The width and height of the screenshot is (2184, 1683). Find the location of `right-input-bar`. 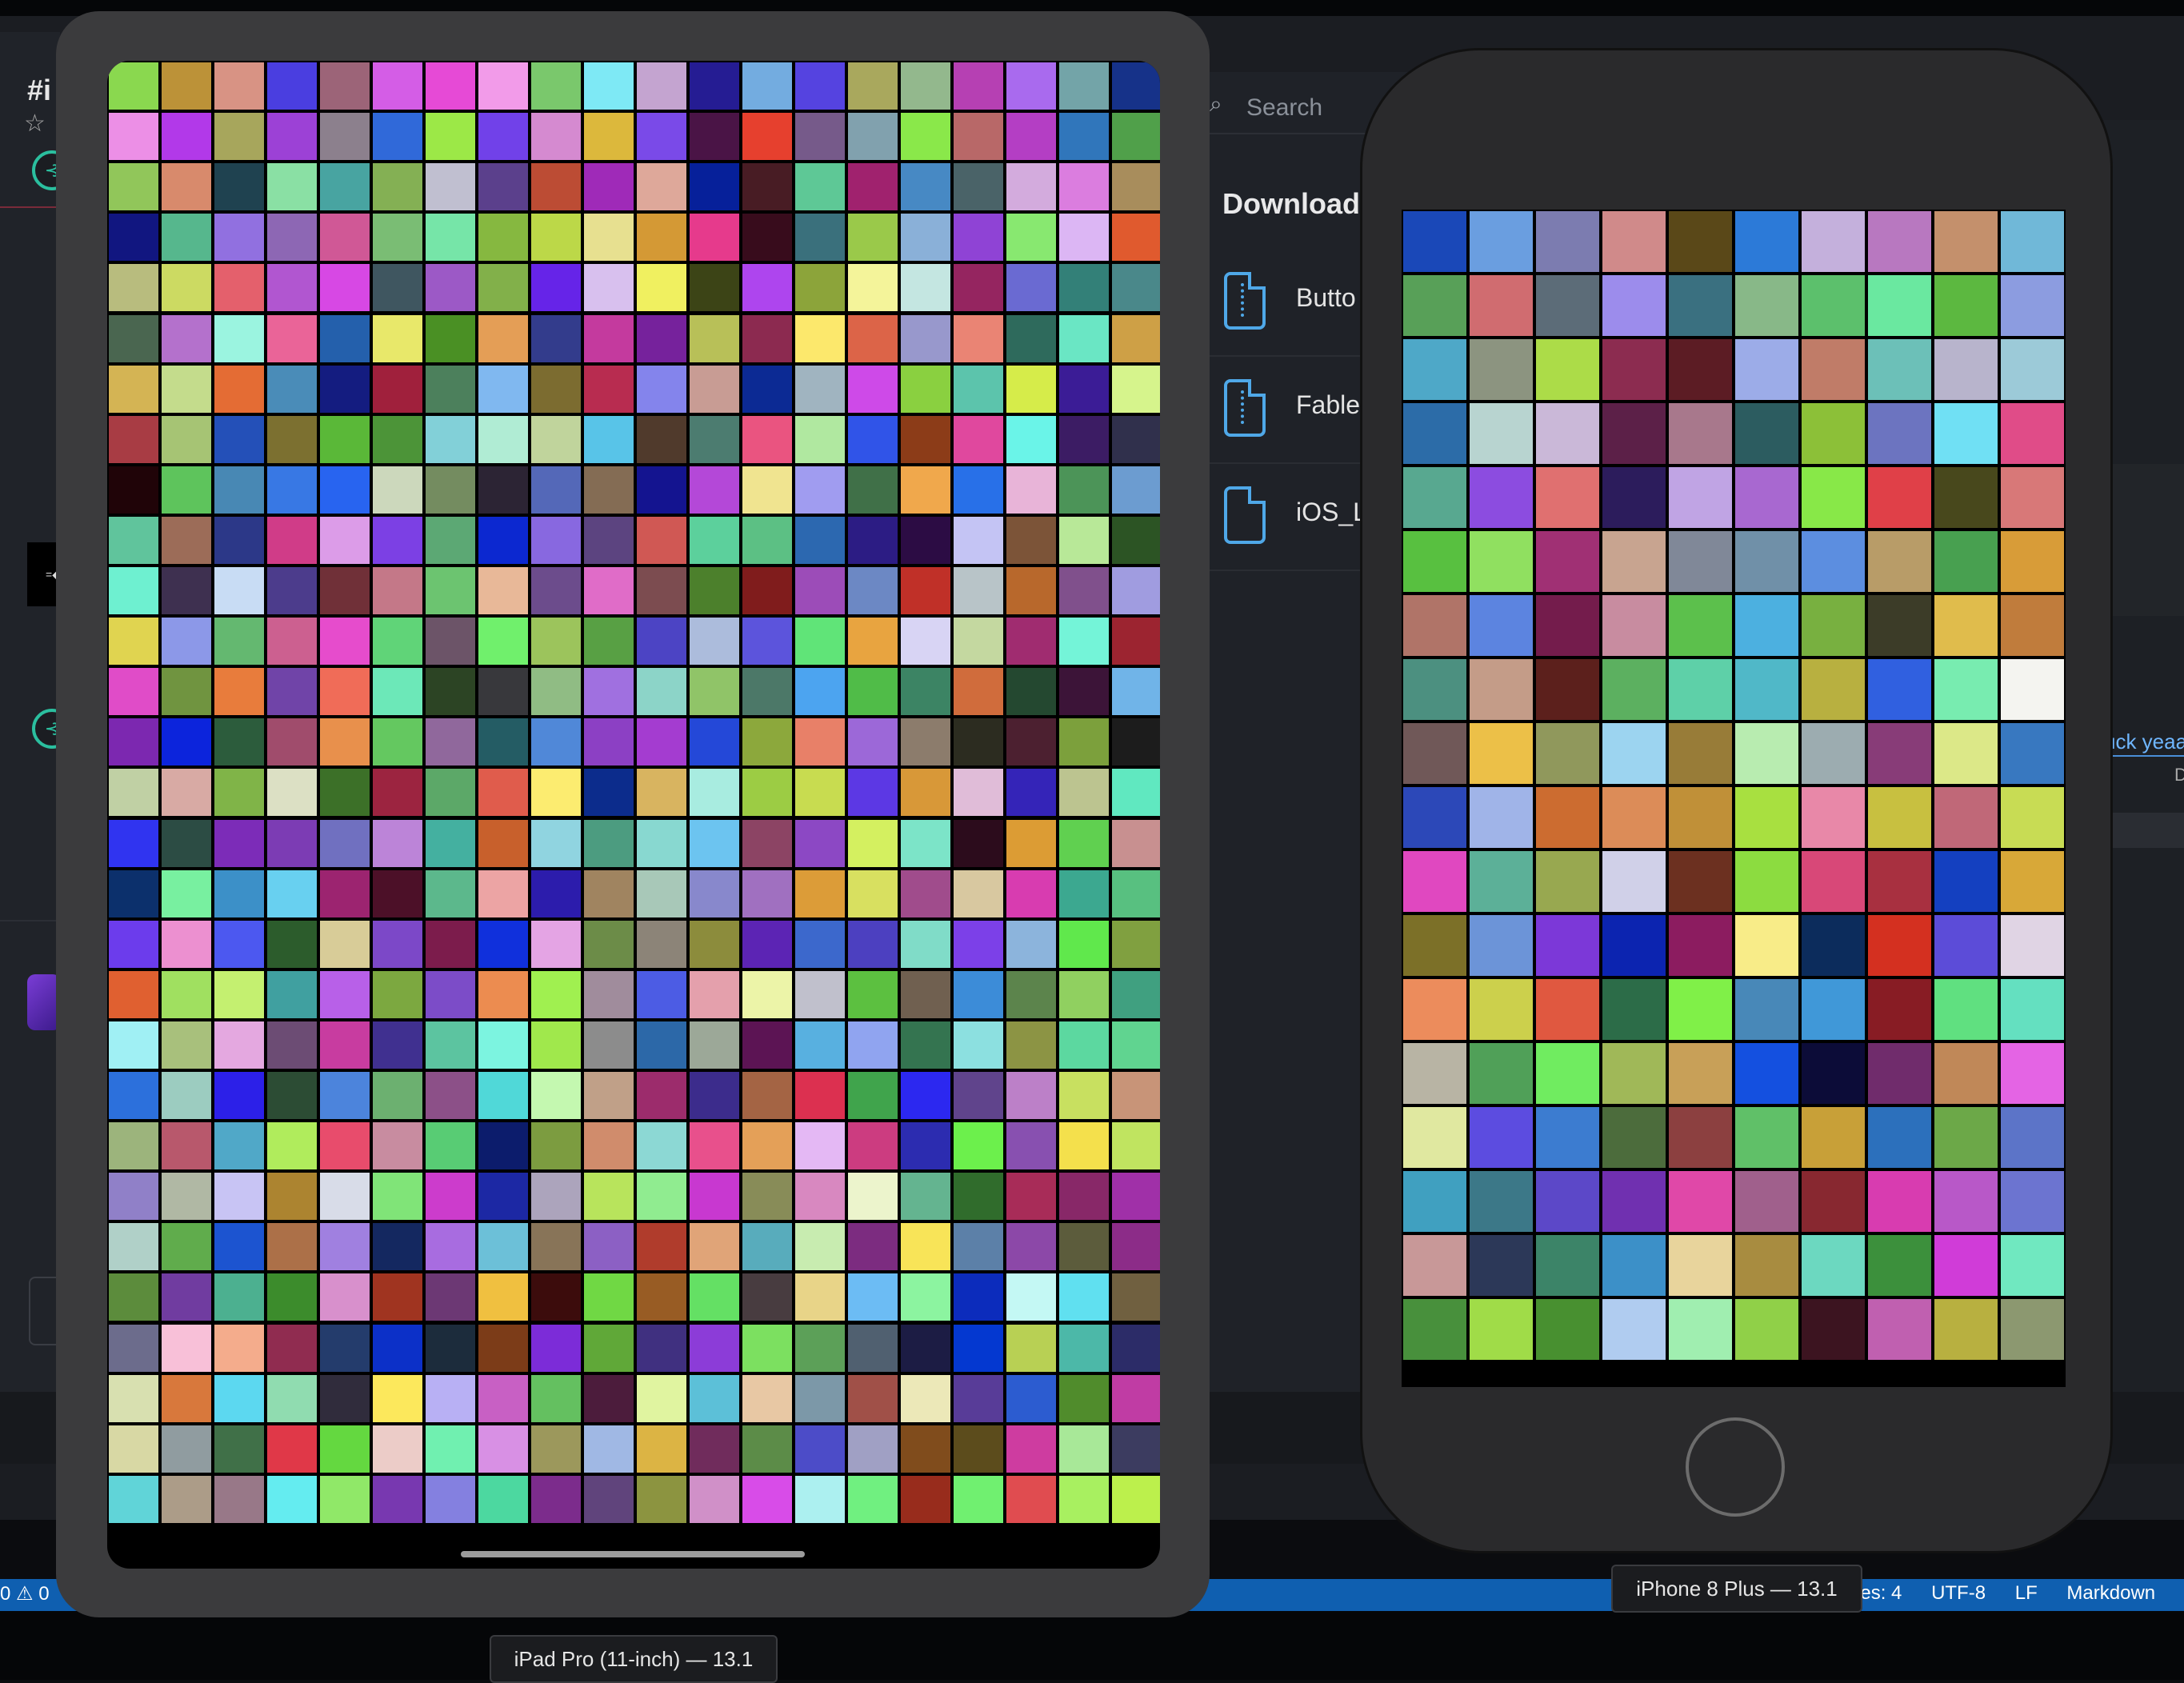

right-input-bar is located at coordinates (2144, 830).